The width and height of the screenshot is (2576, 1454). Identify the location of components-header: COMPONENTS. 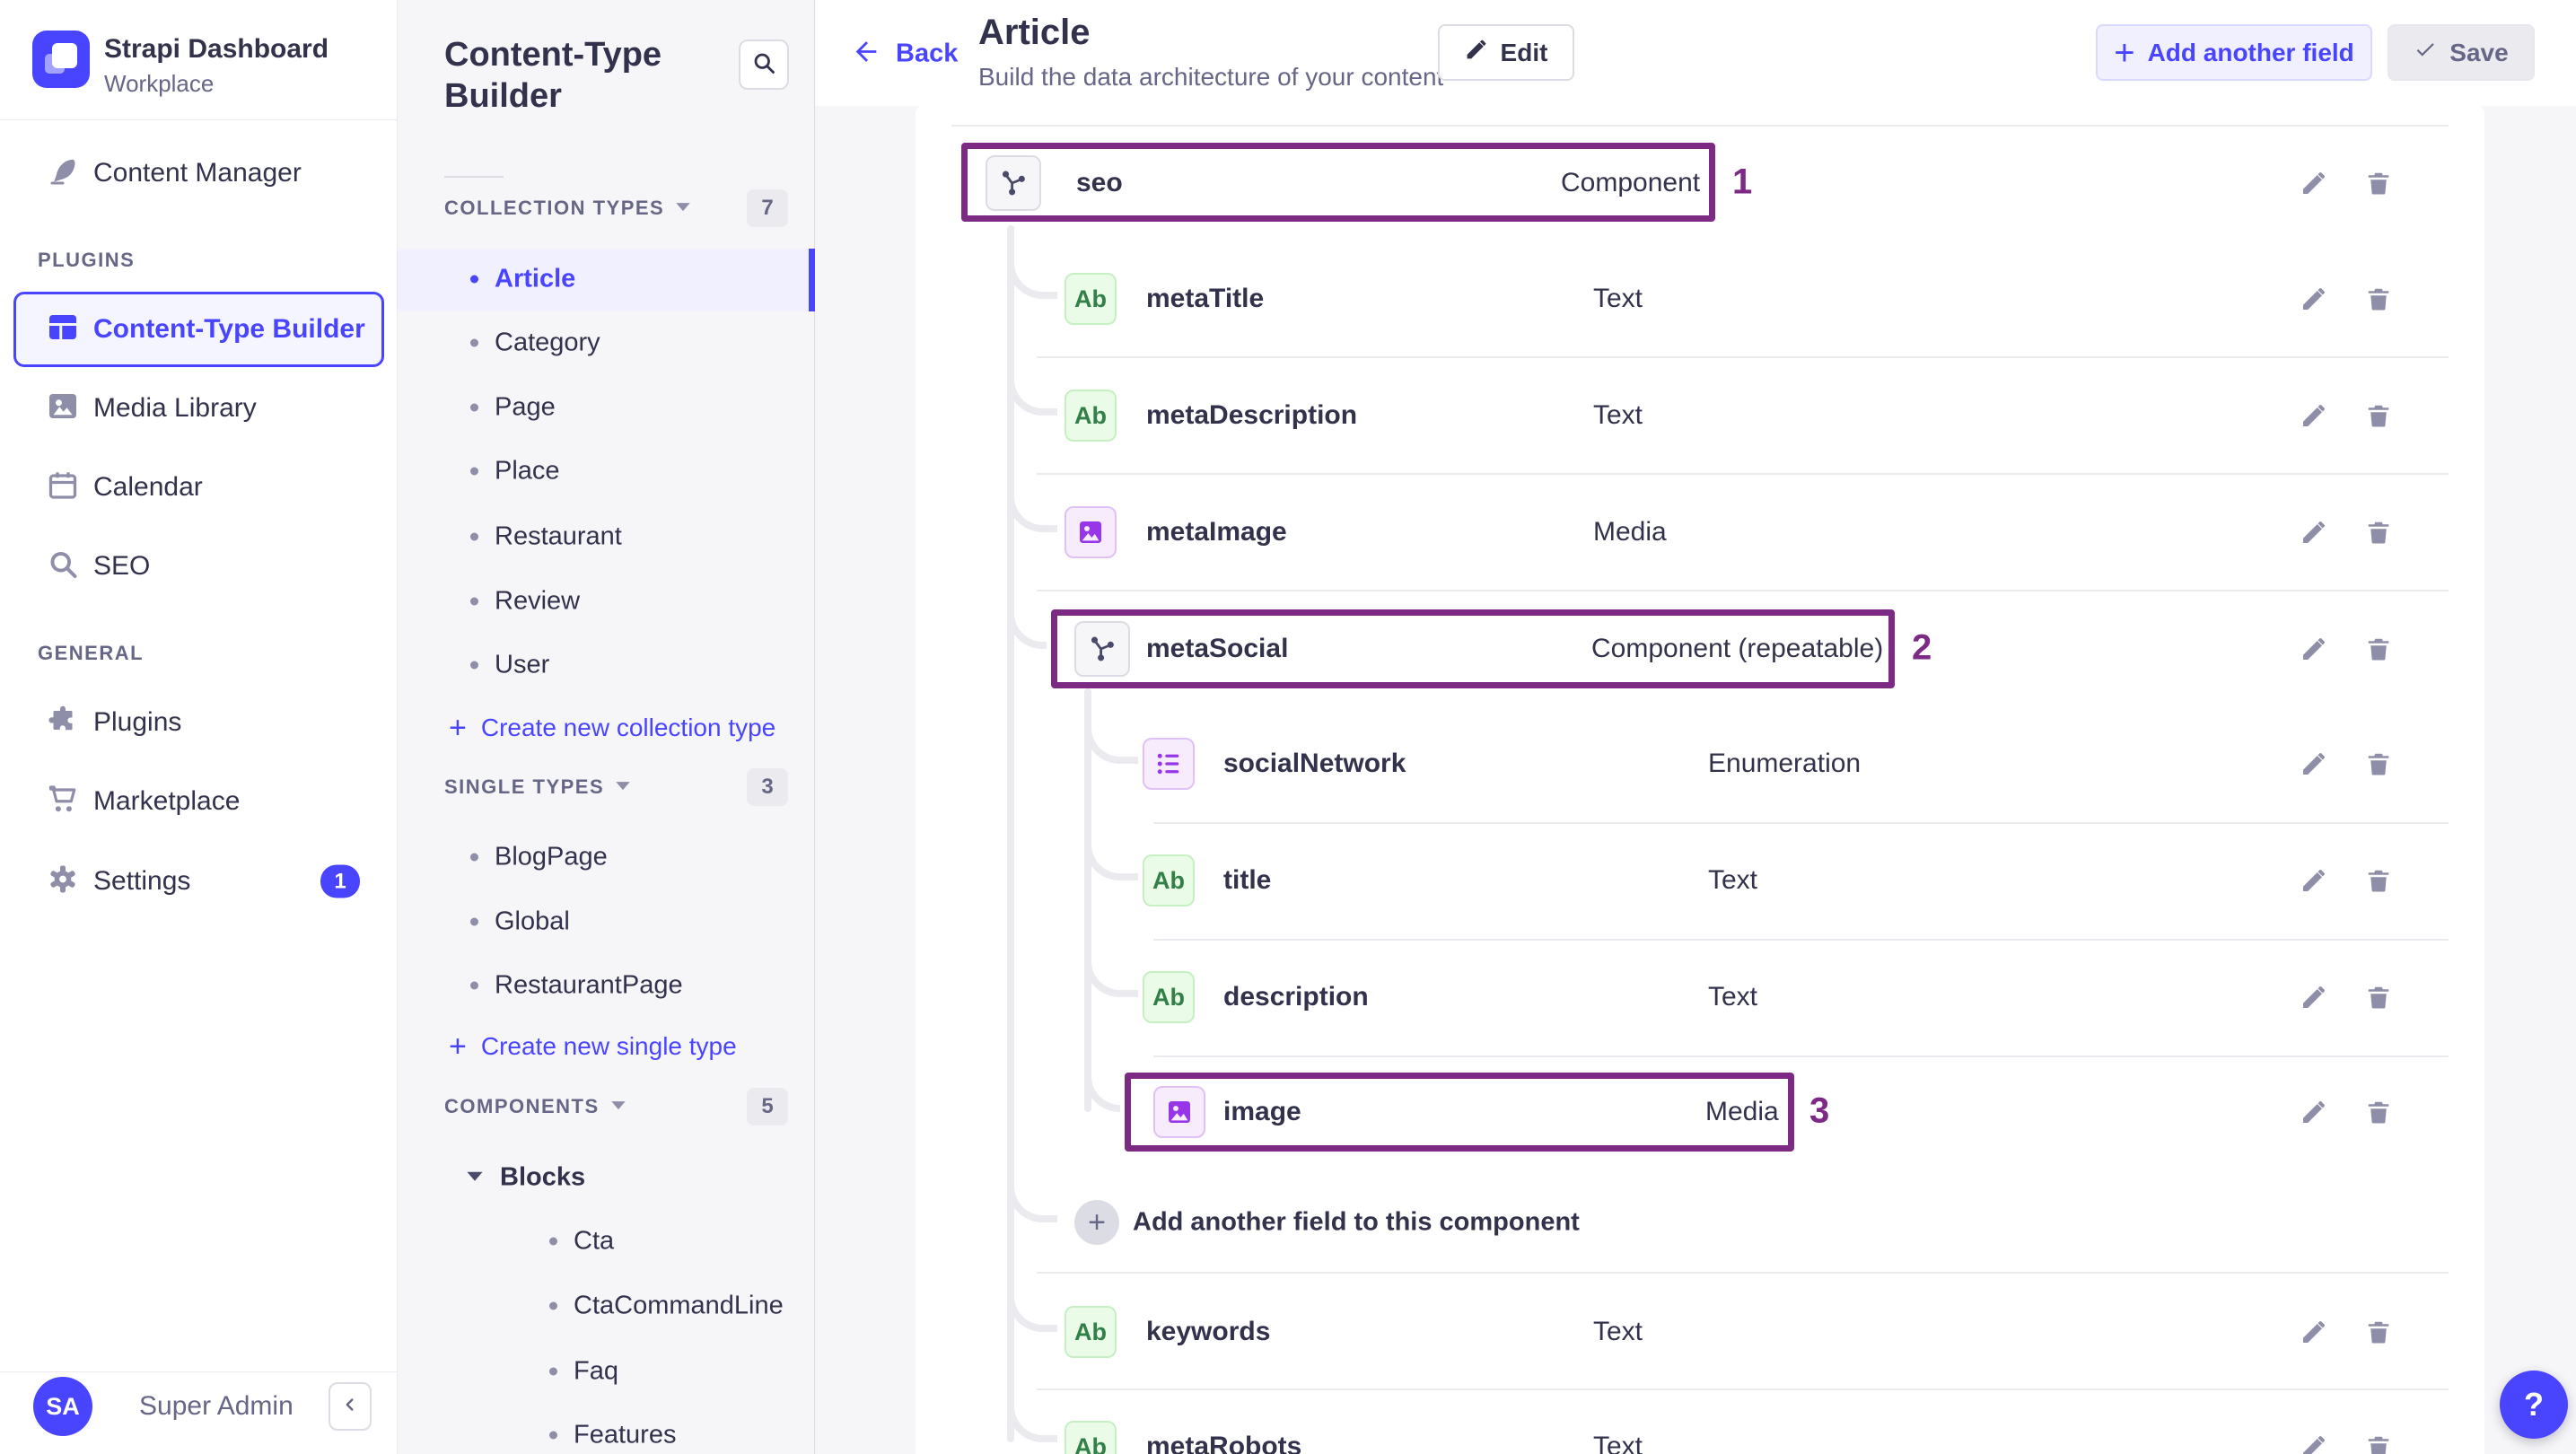
(535, 1106).